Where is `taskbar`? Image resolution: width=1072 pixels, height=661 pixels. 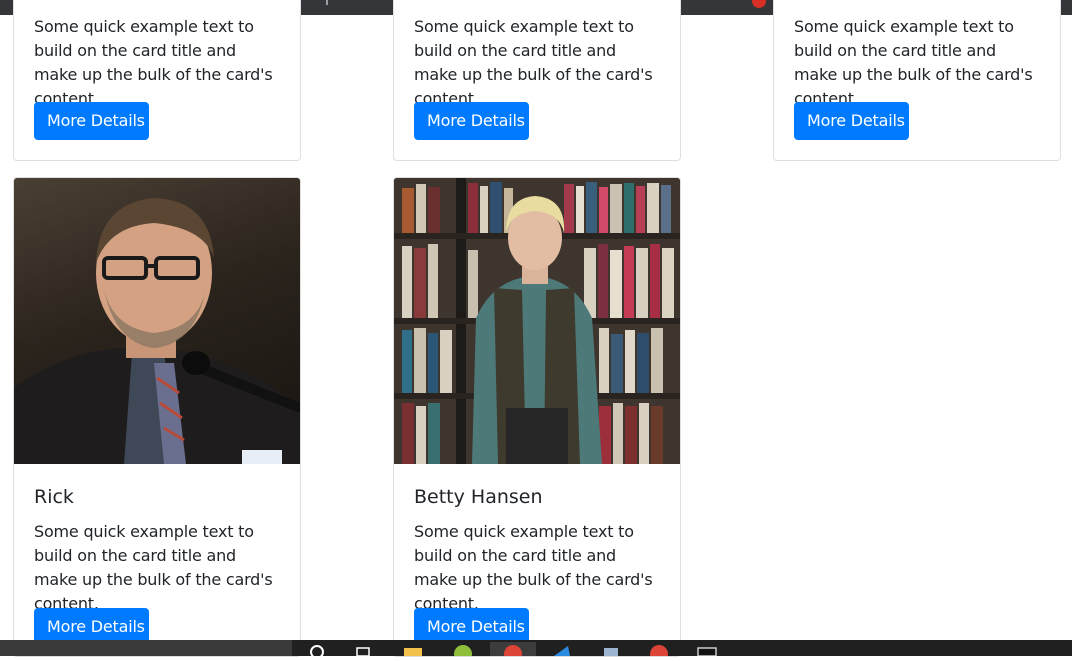 taskbar is located at coordinates (536, 650).